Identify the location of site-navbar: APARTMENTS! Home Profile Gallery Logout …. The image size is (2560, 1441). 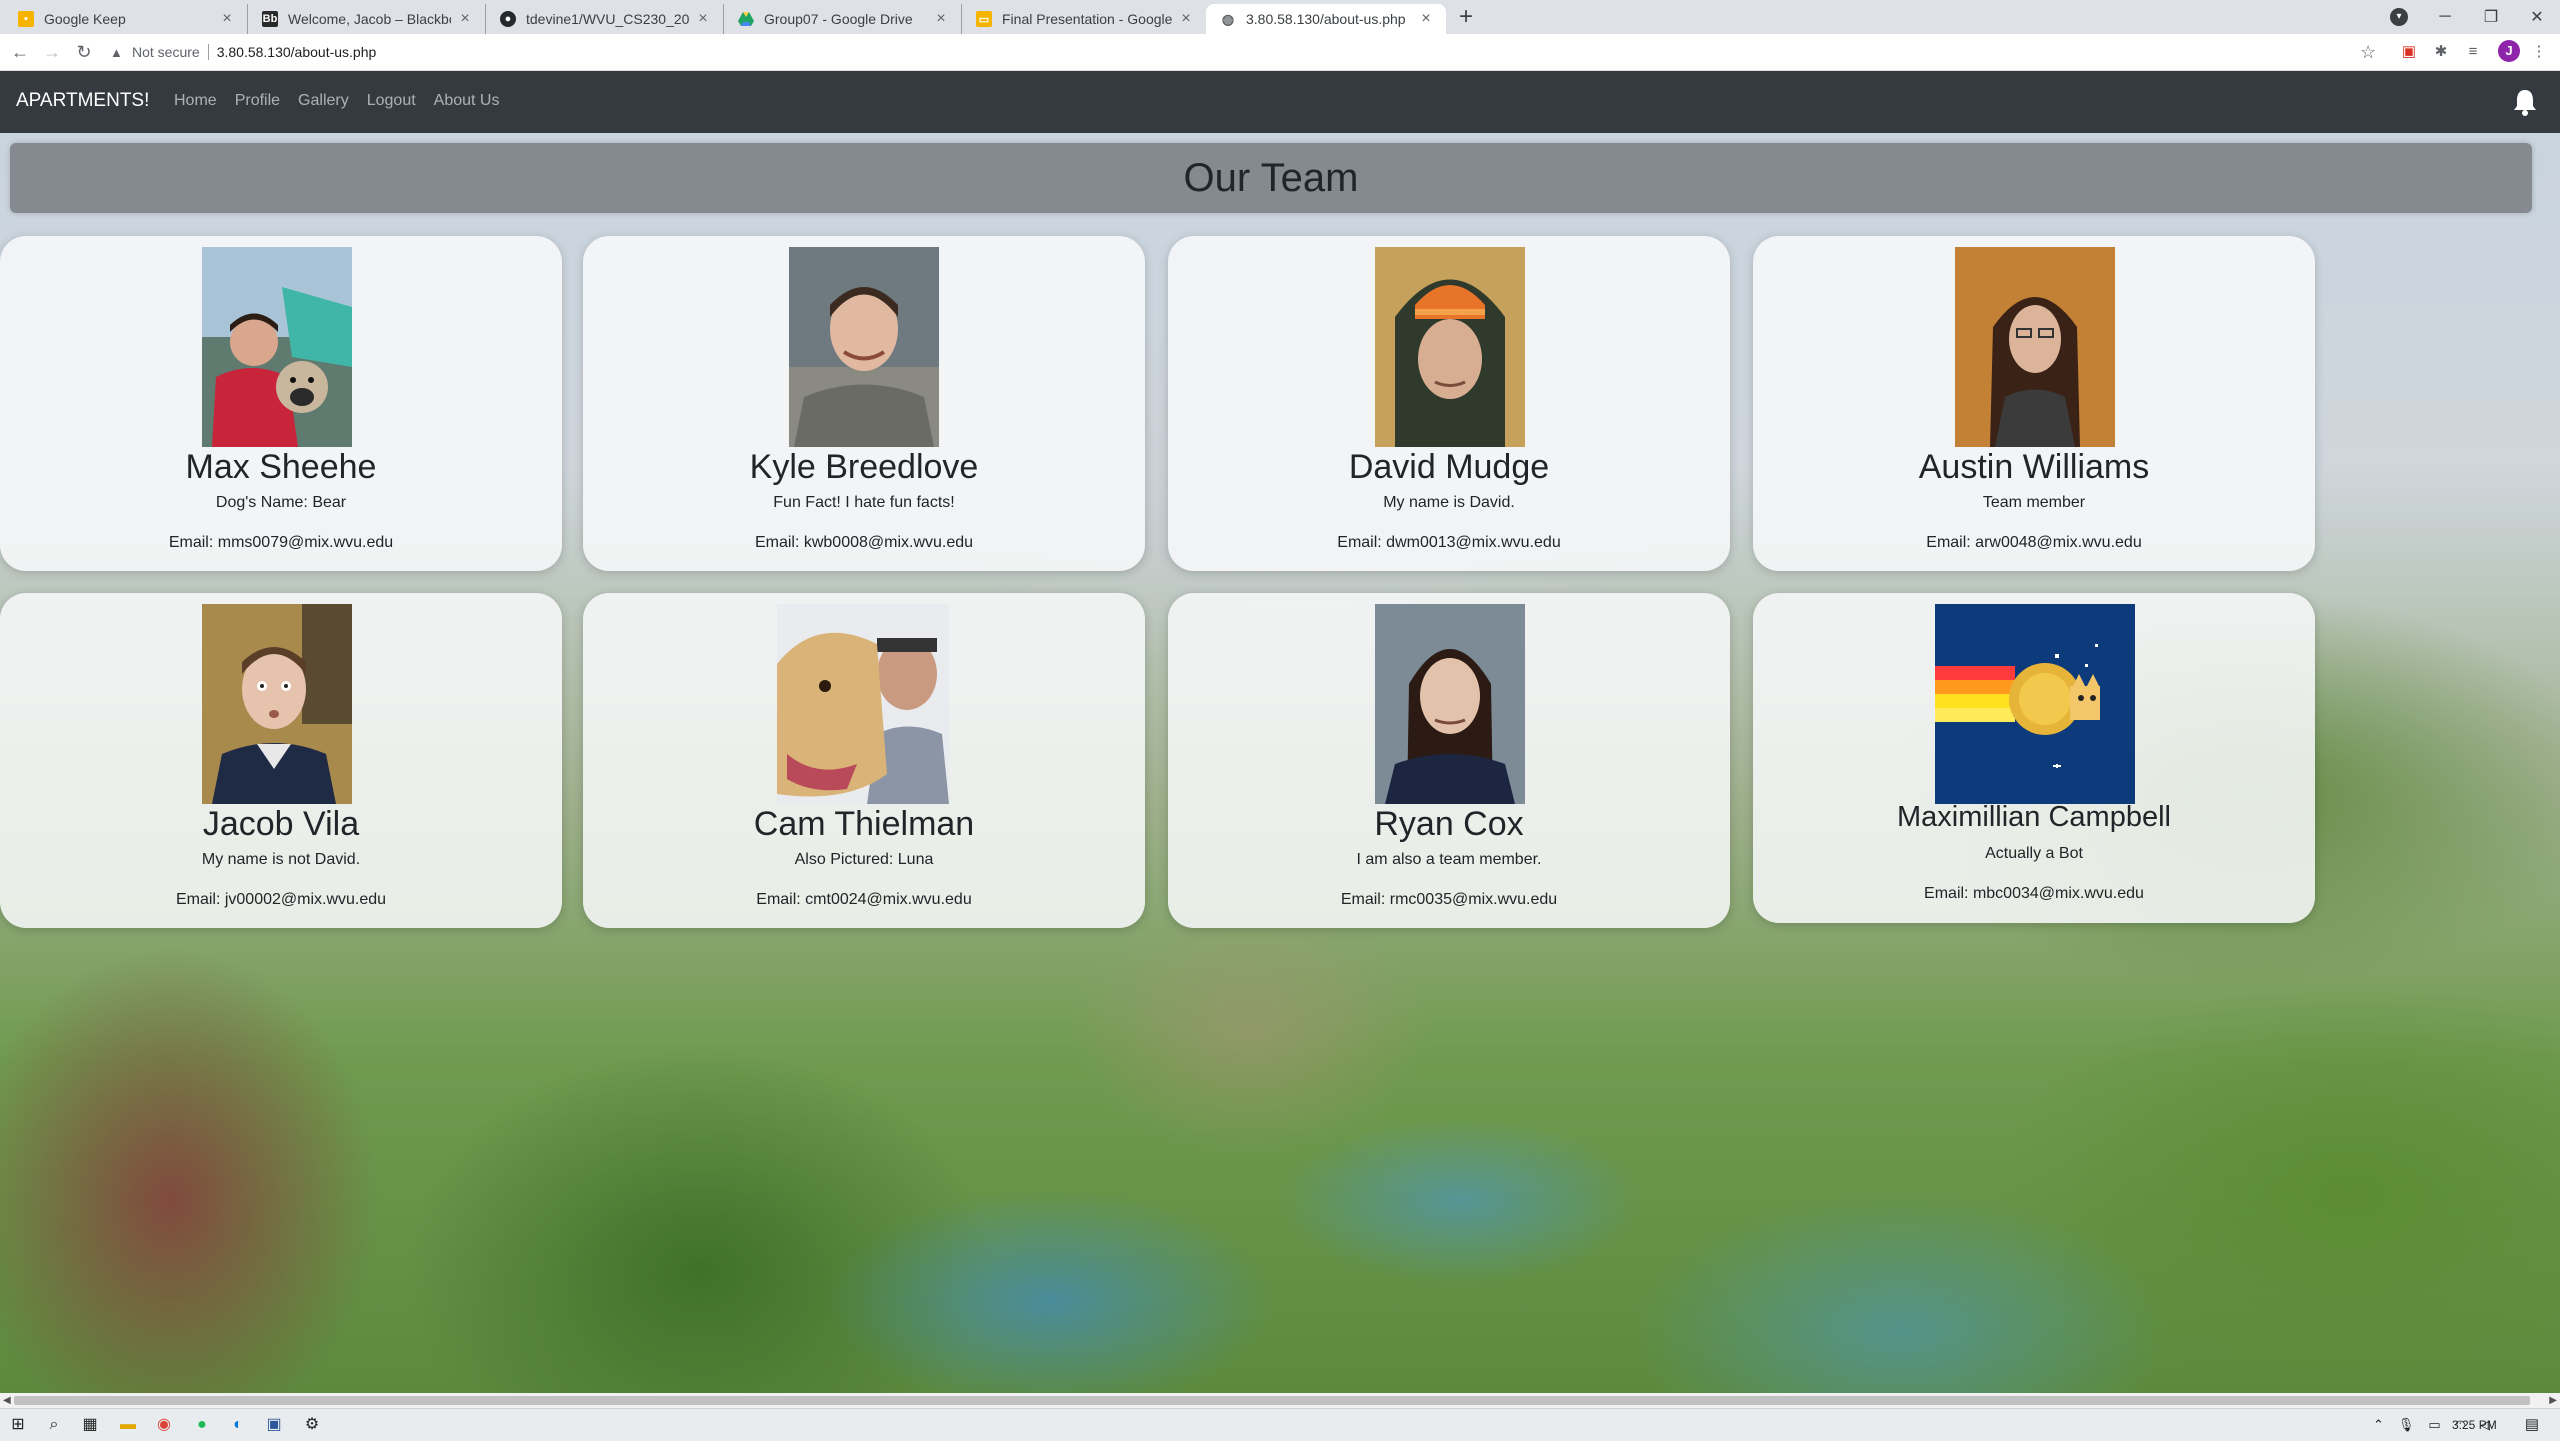
(1280, 102).